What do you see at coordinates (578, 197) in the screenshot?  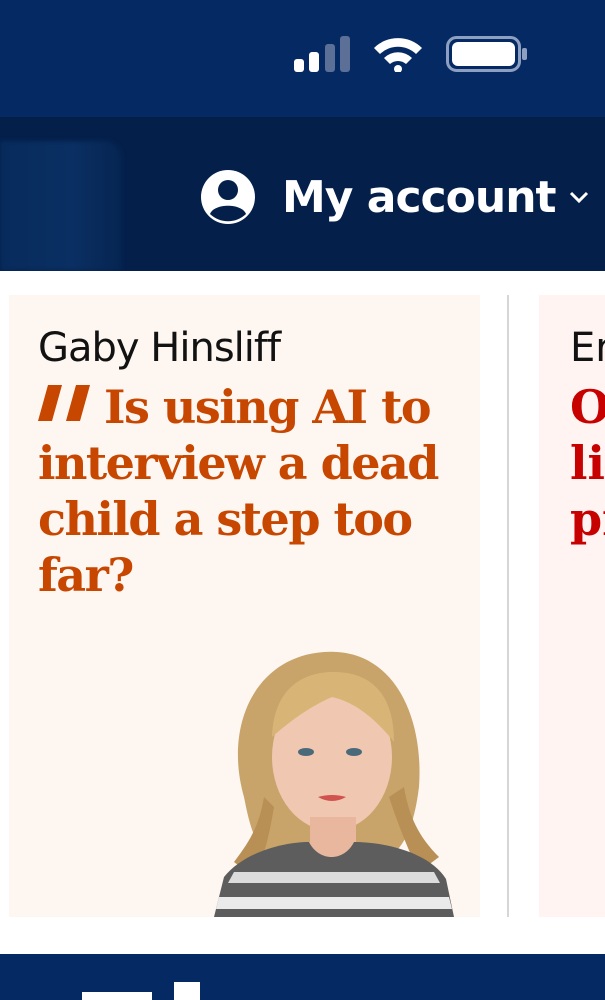 I see `chevron-down-icon` at bounding box center [578, 197].